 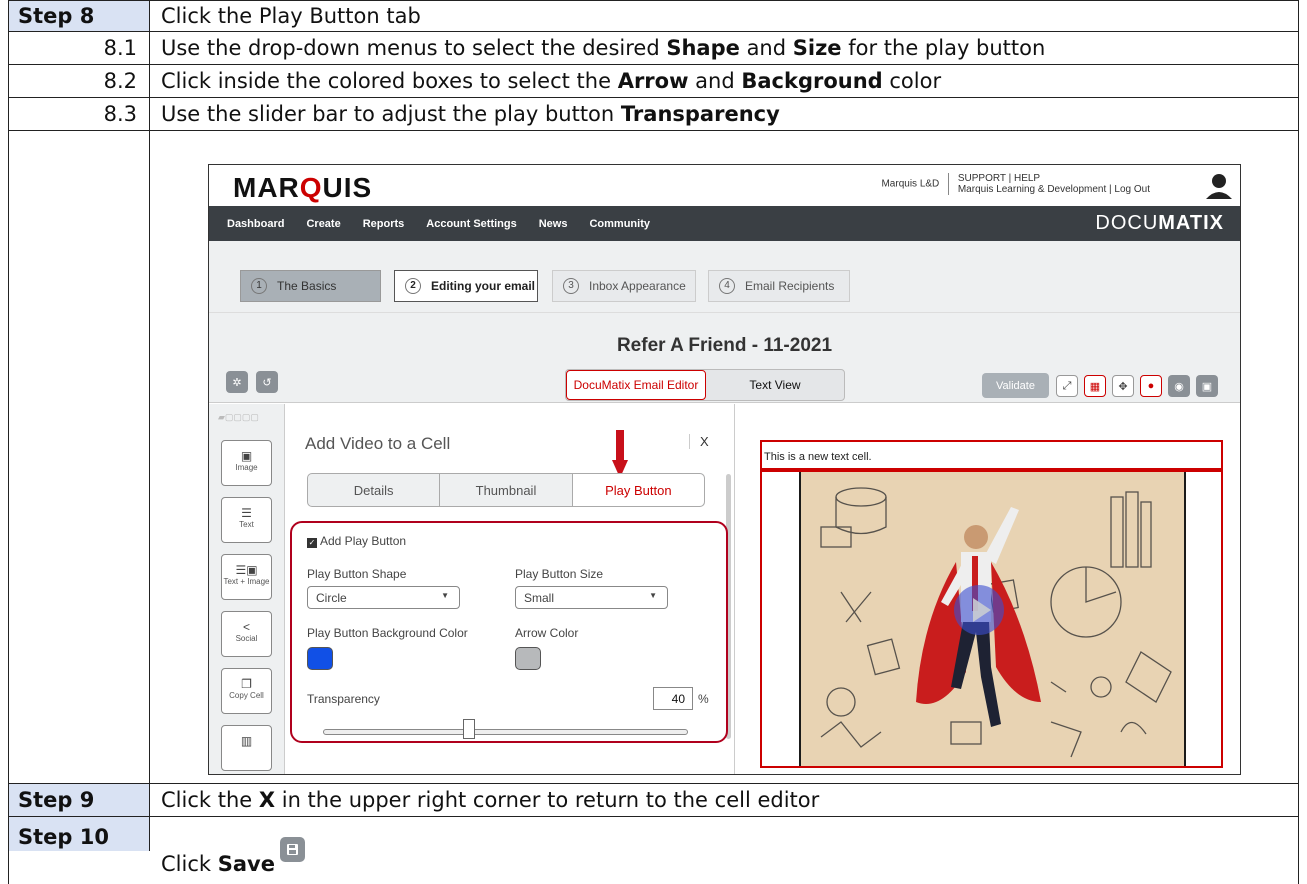 I want to click on size-value: Small, so click(x=539, y=597).